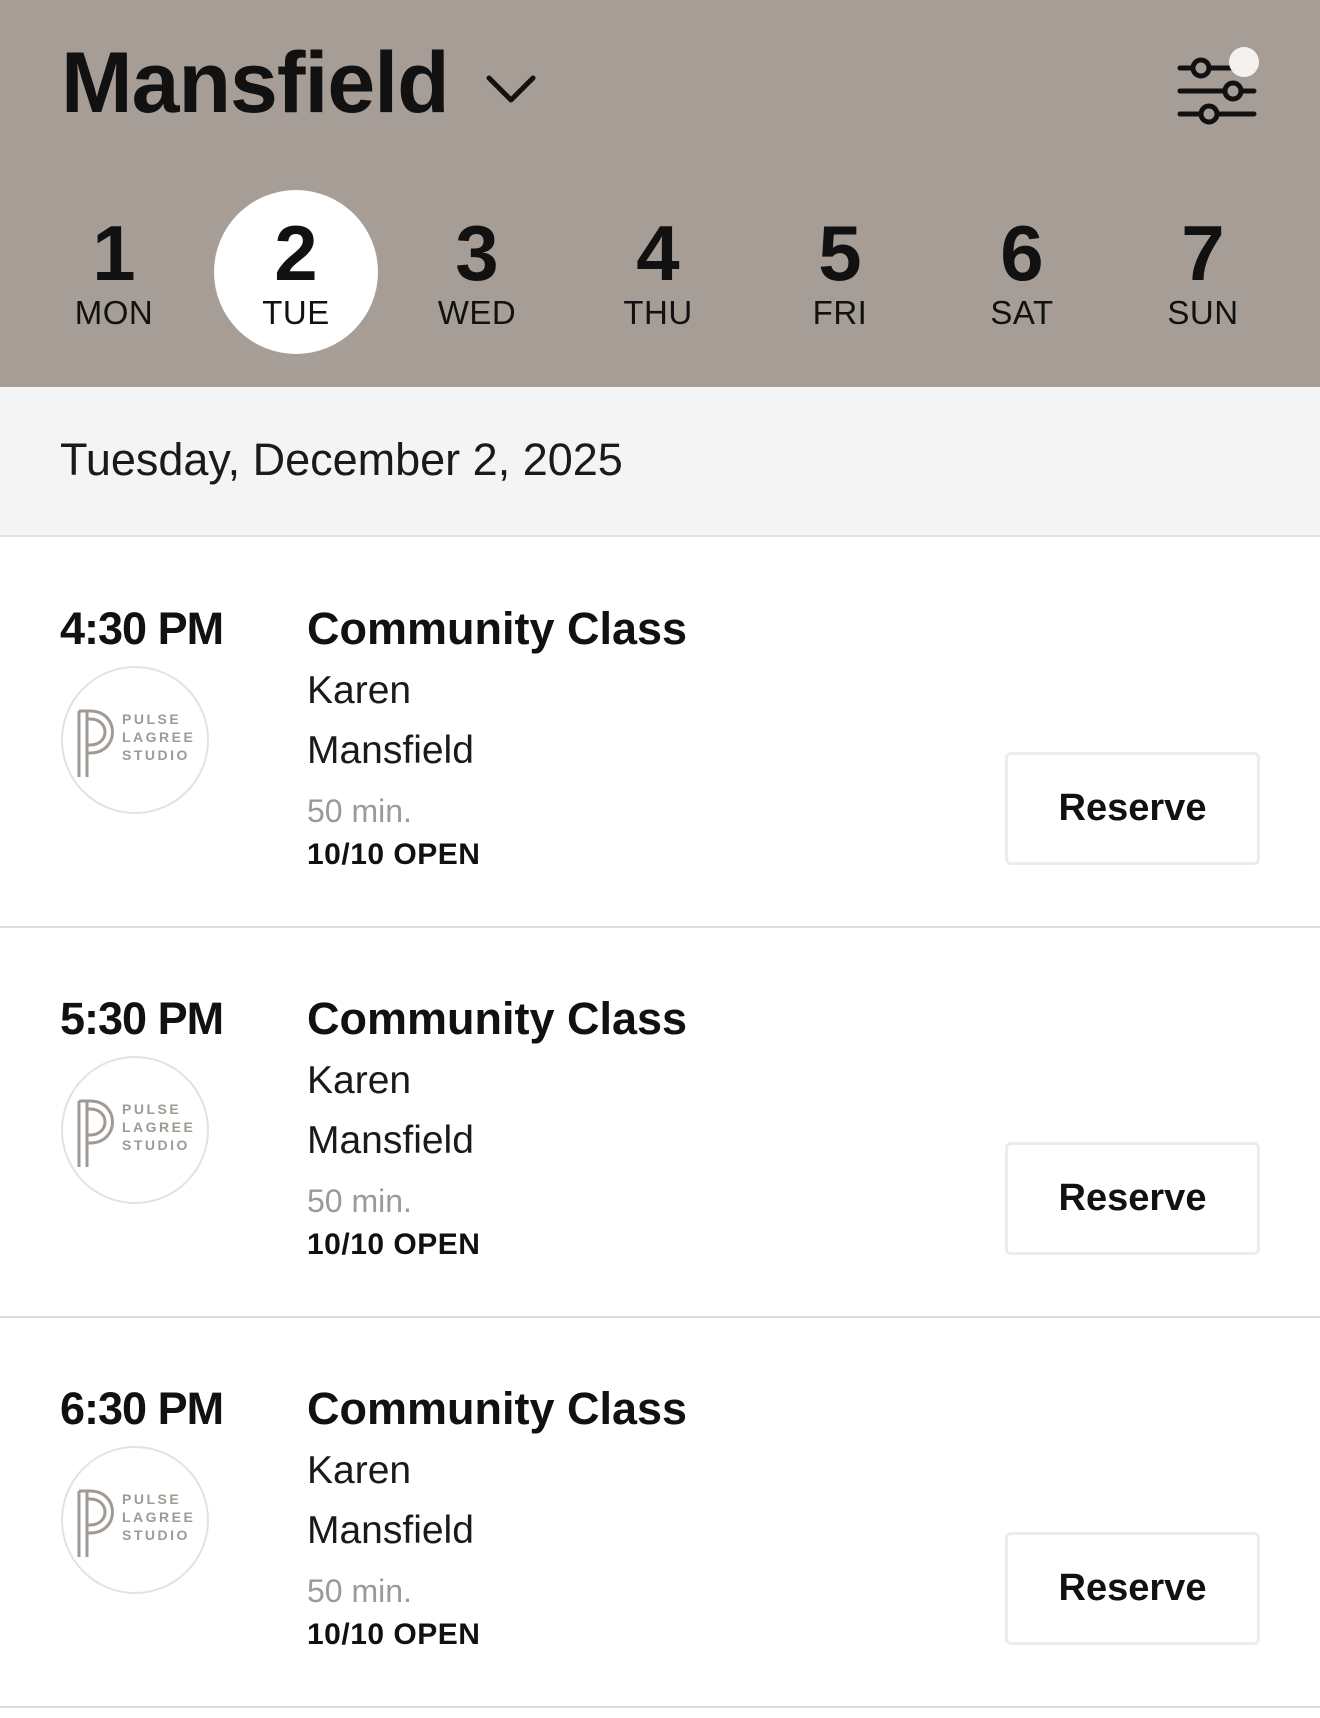 This screenshot has width=1320, height=1718. I want to click on location-name: Mansfield, so click(255, 83).